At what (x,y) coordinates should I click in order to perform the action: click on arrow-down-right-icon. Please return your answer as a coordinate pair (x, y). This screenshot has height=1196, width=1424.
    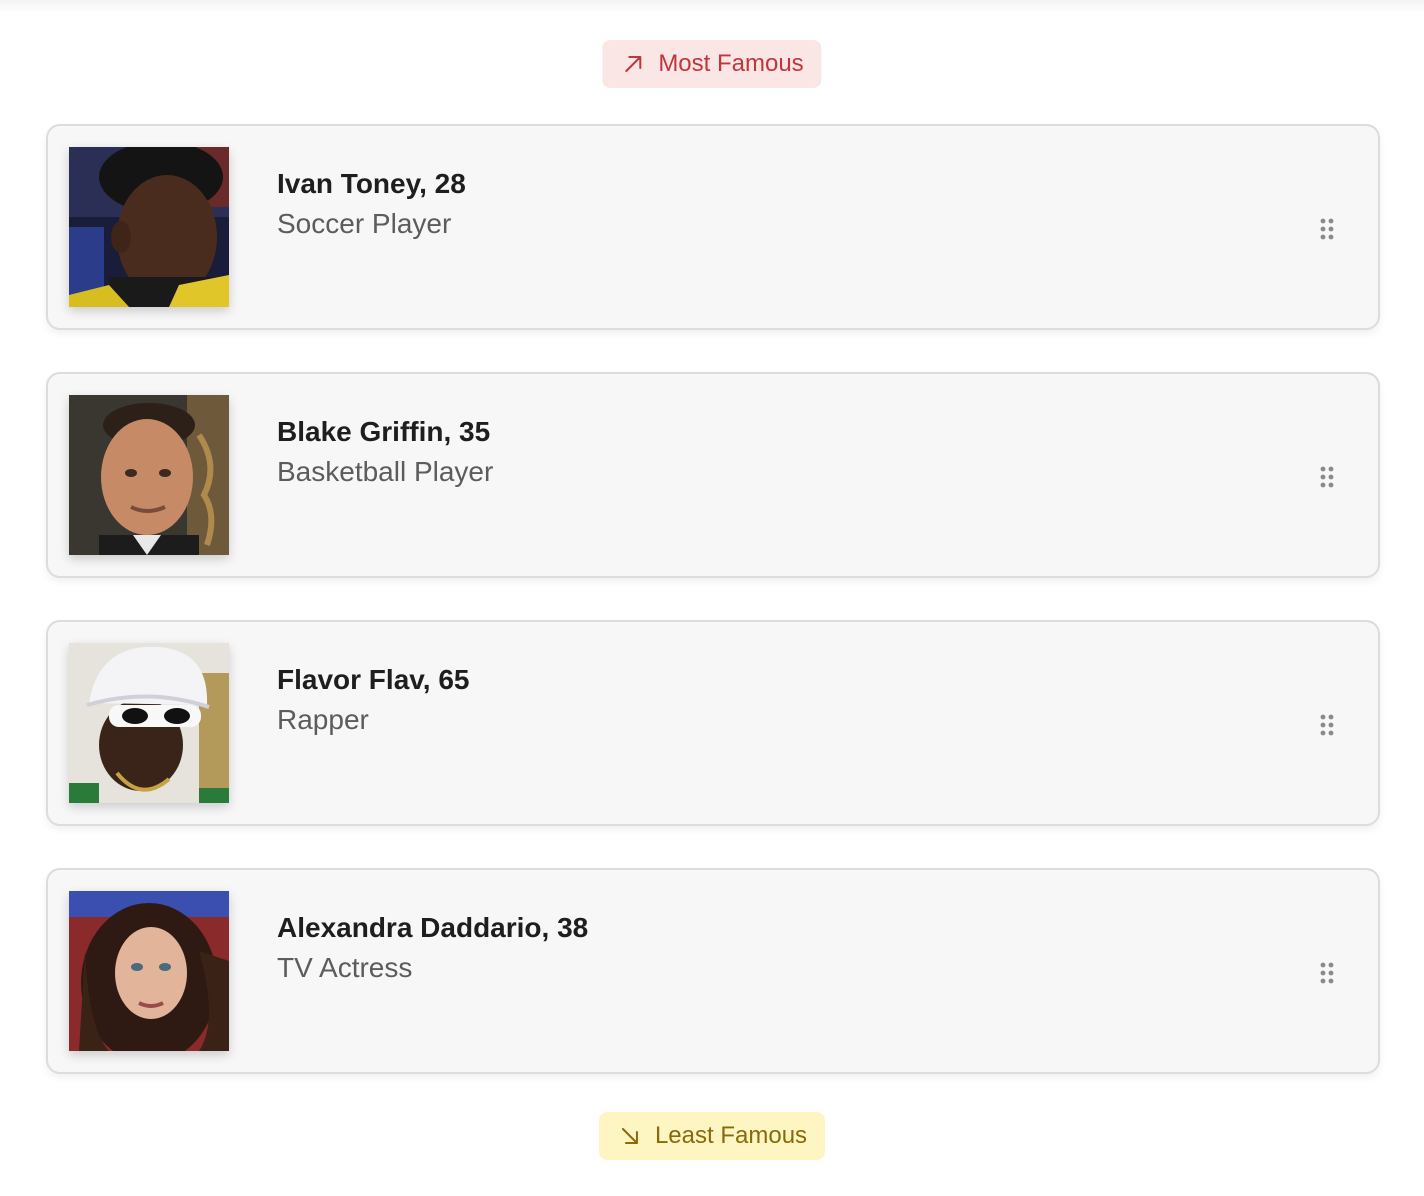
    Looking at the image, I should click on (629, 1136).